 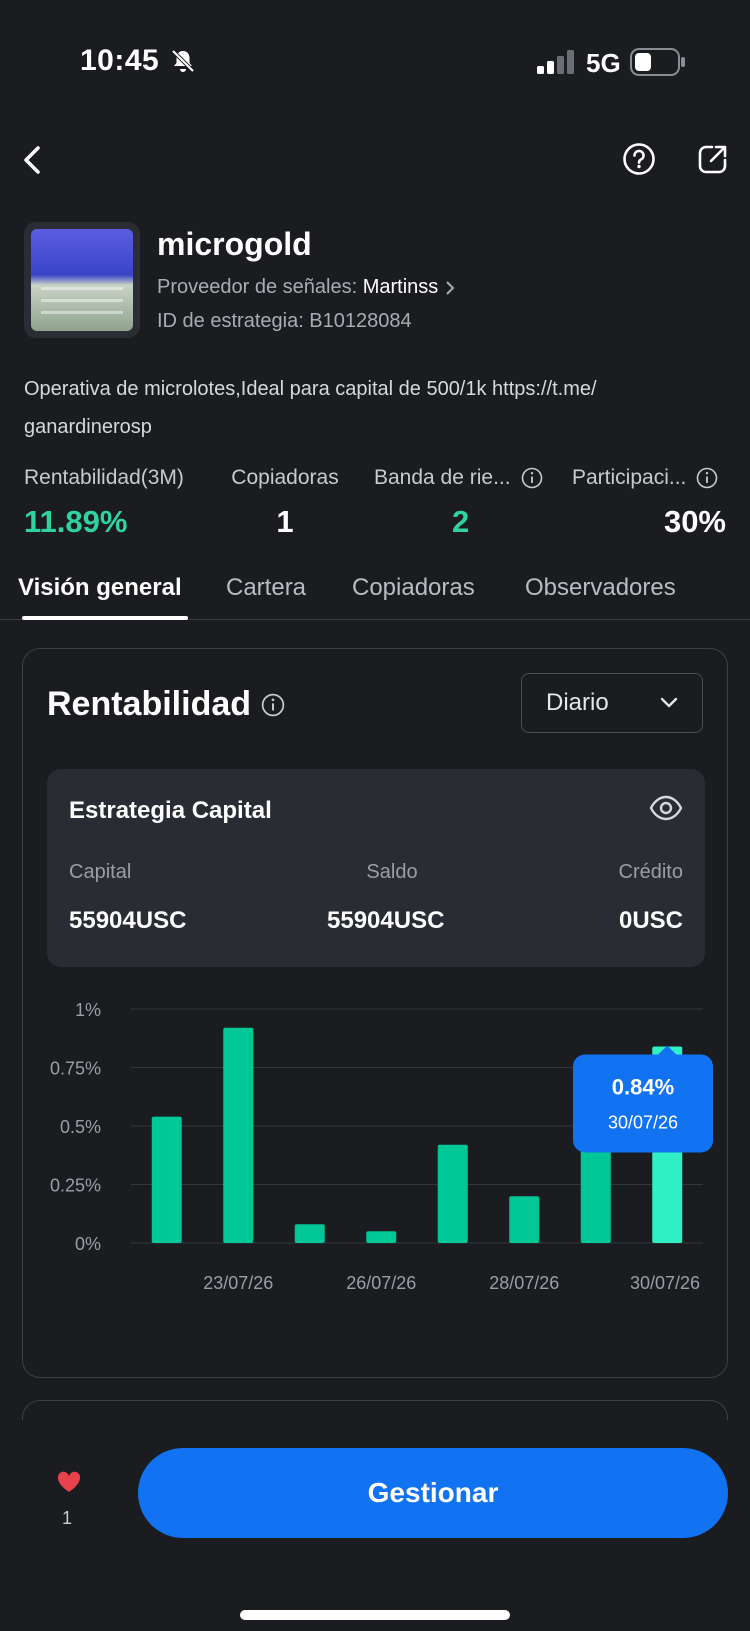 I want to click on x-tick-label: 23/07/26, so click(x=238, y=1283).